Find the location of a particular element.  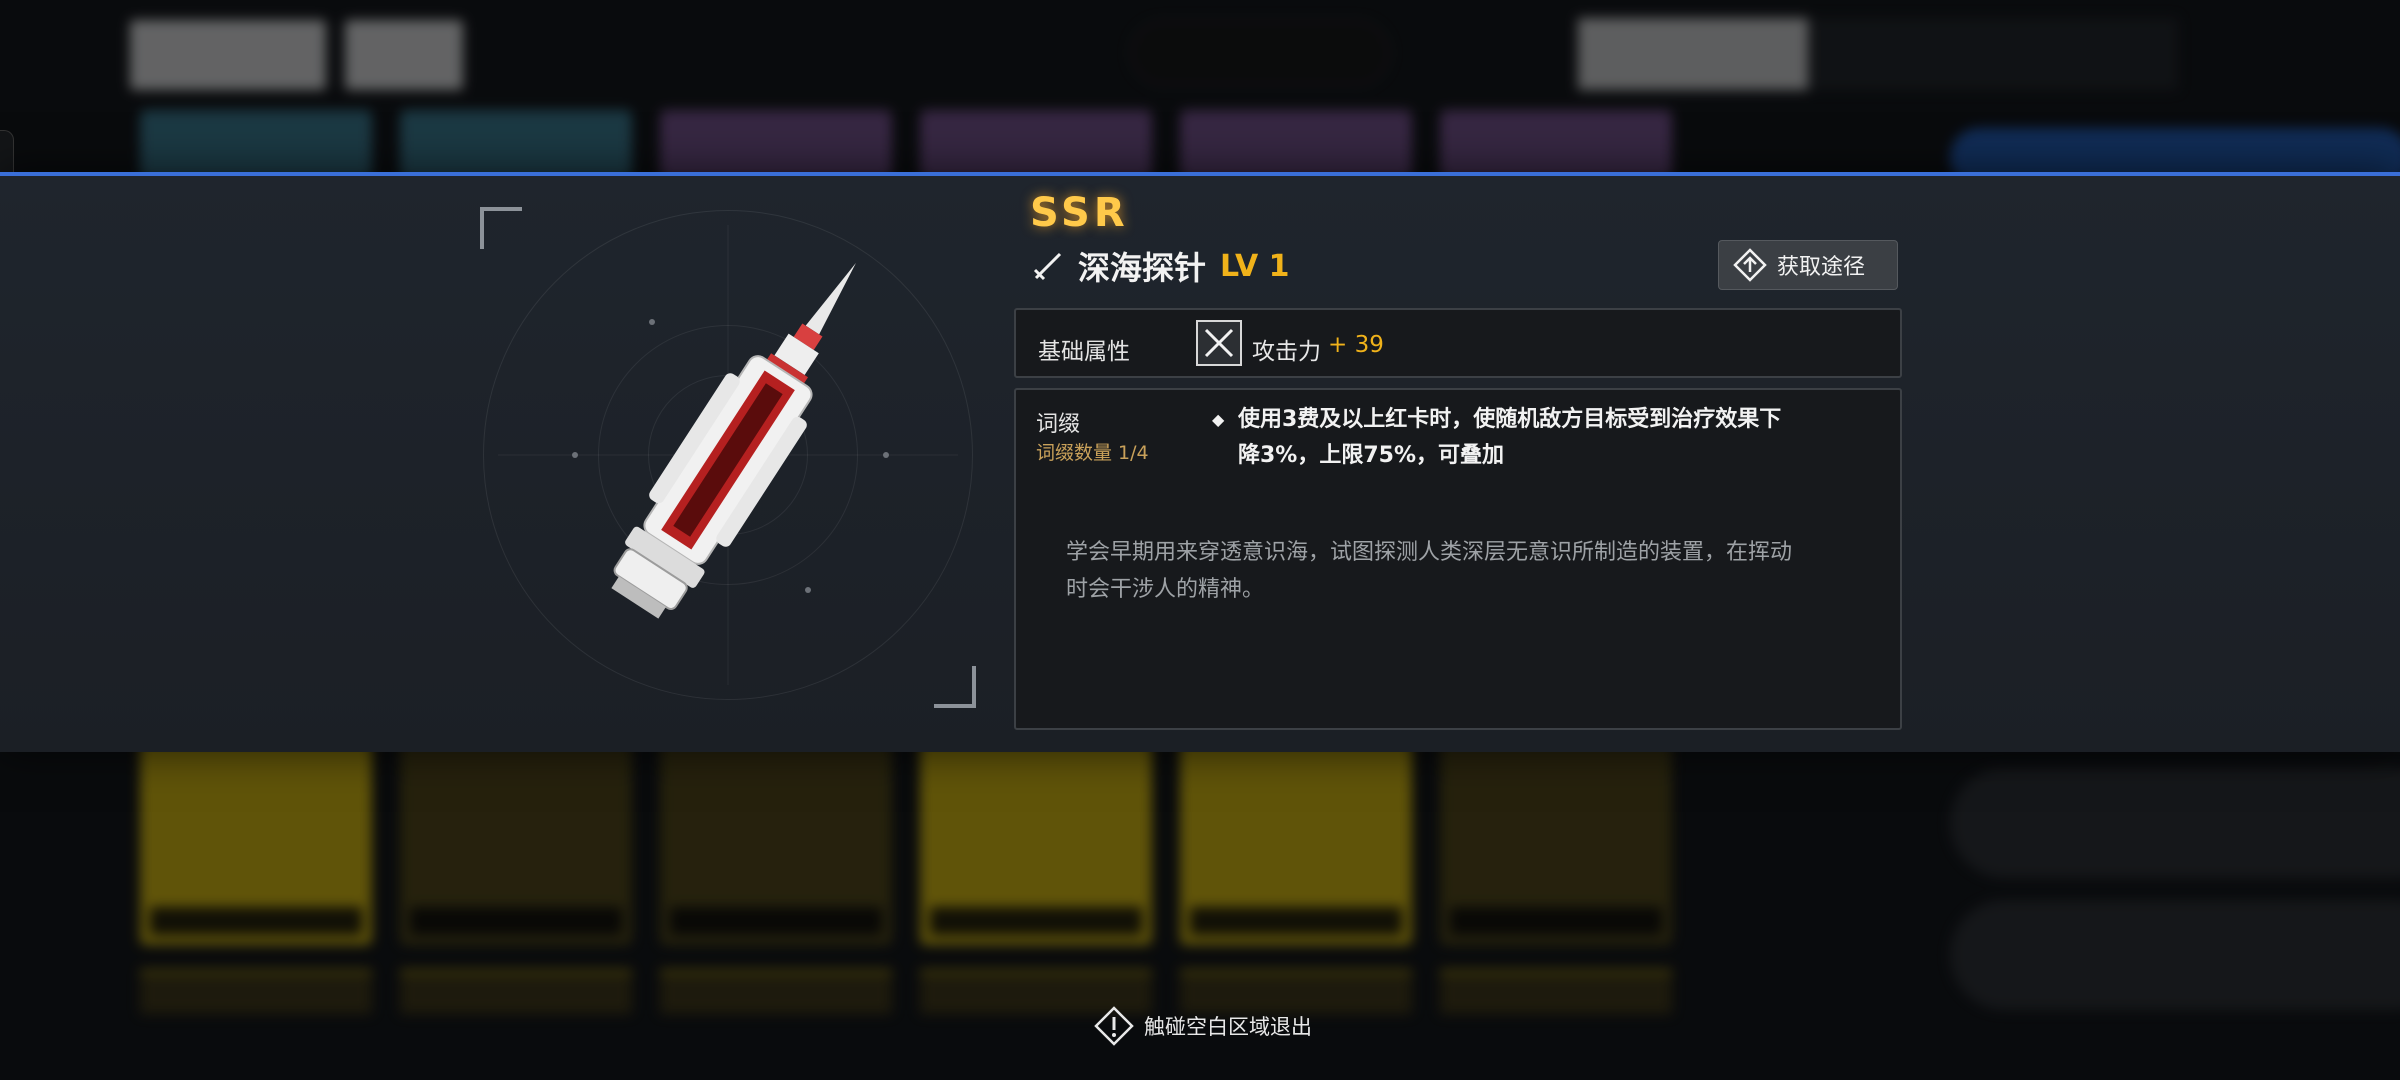

base-attributes-label: 基础属性 is located at coordinates (1084, 352).